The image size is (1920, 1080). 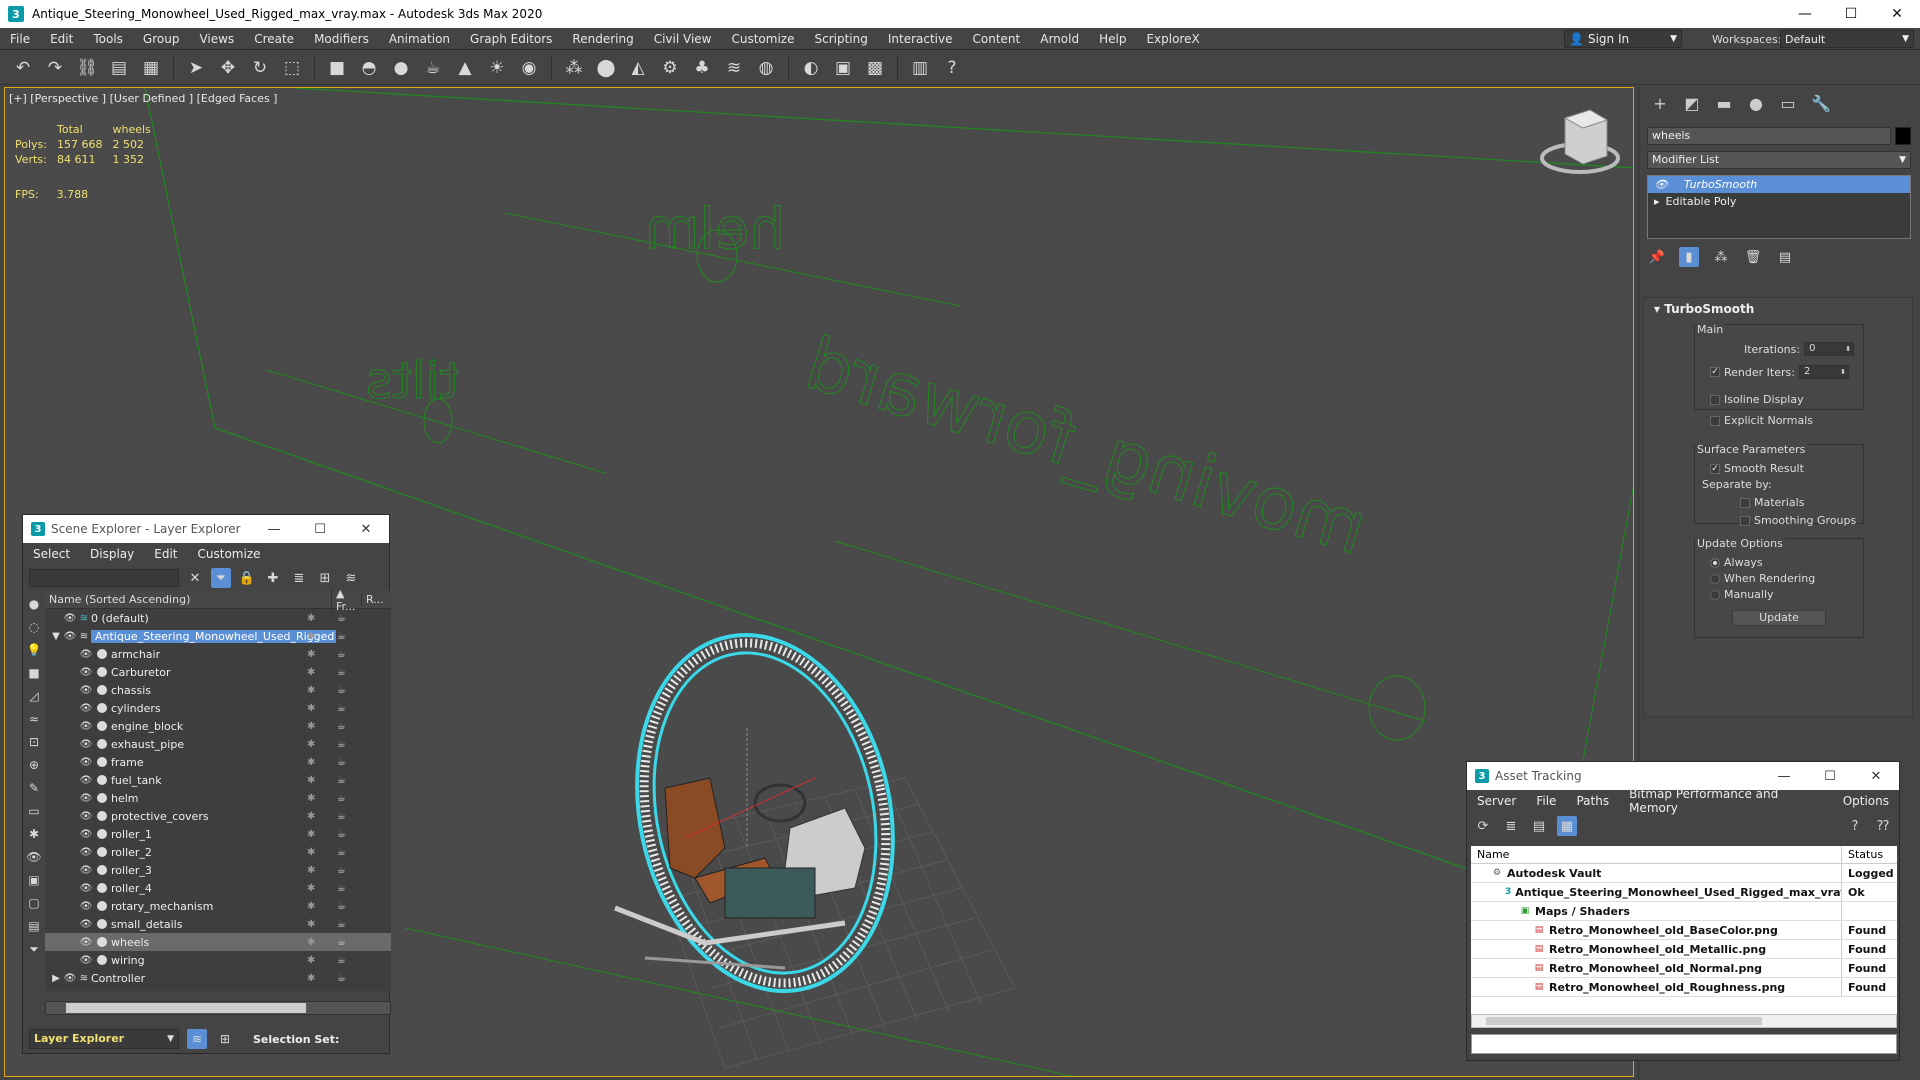 What do you see at coordinates (997, 39) in the screenshot?
I see `menu-content: Content` at bounding box center [997, 39].